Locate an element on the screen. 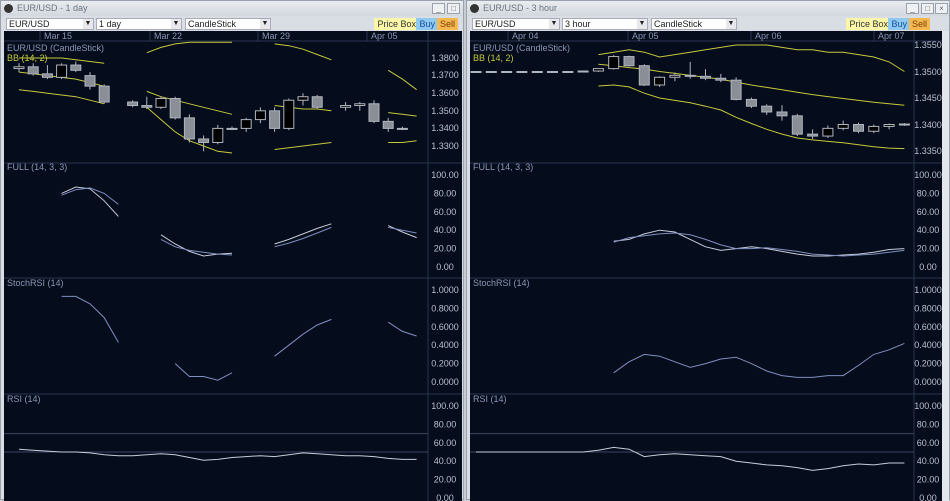 The image size is (950, 501). date-label: Mar 29 is located at coordinates (276, 36).